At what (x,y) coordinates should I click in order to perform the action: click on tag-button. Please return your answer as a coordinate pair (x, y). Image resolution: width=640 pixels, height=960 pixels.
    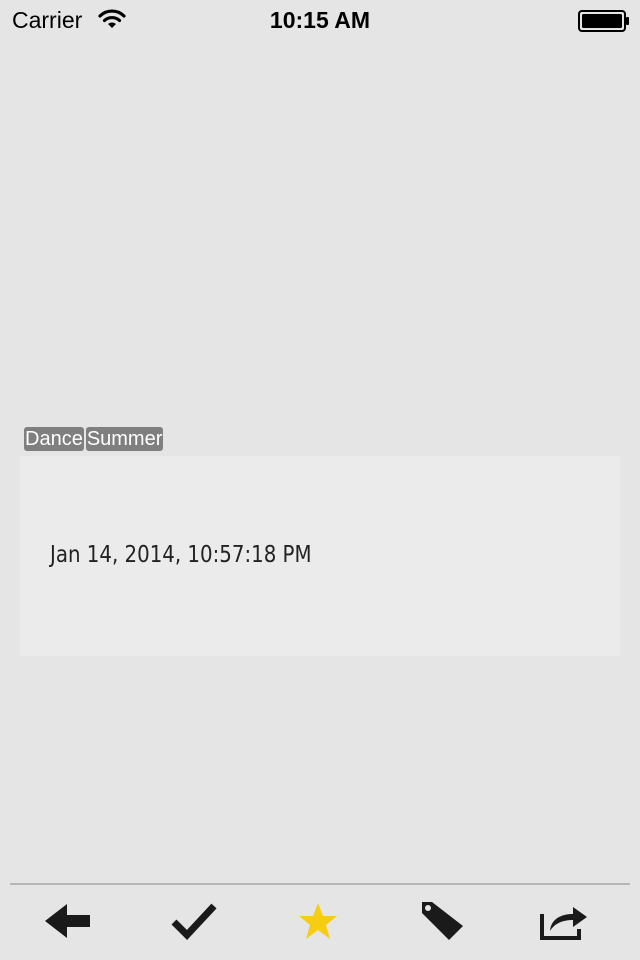
    Looking at the image, I should click on (443, 921).